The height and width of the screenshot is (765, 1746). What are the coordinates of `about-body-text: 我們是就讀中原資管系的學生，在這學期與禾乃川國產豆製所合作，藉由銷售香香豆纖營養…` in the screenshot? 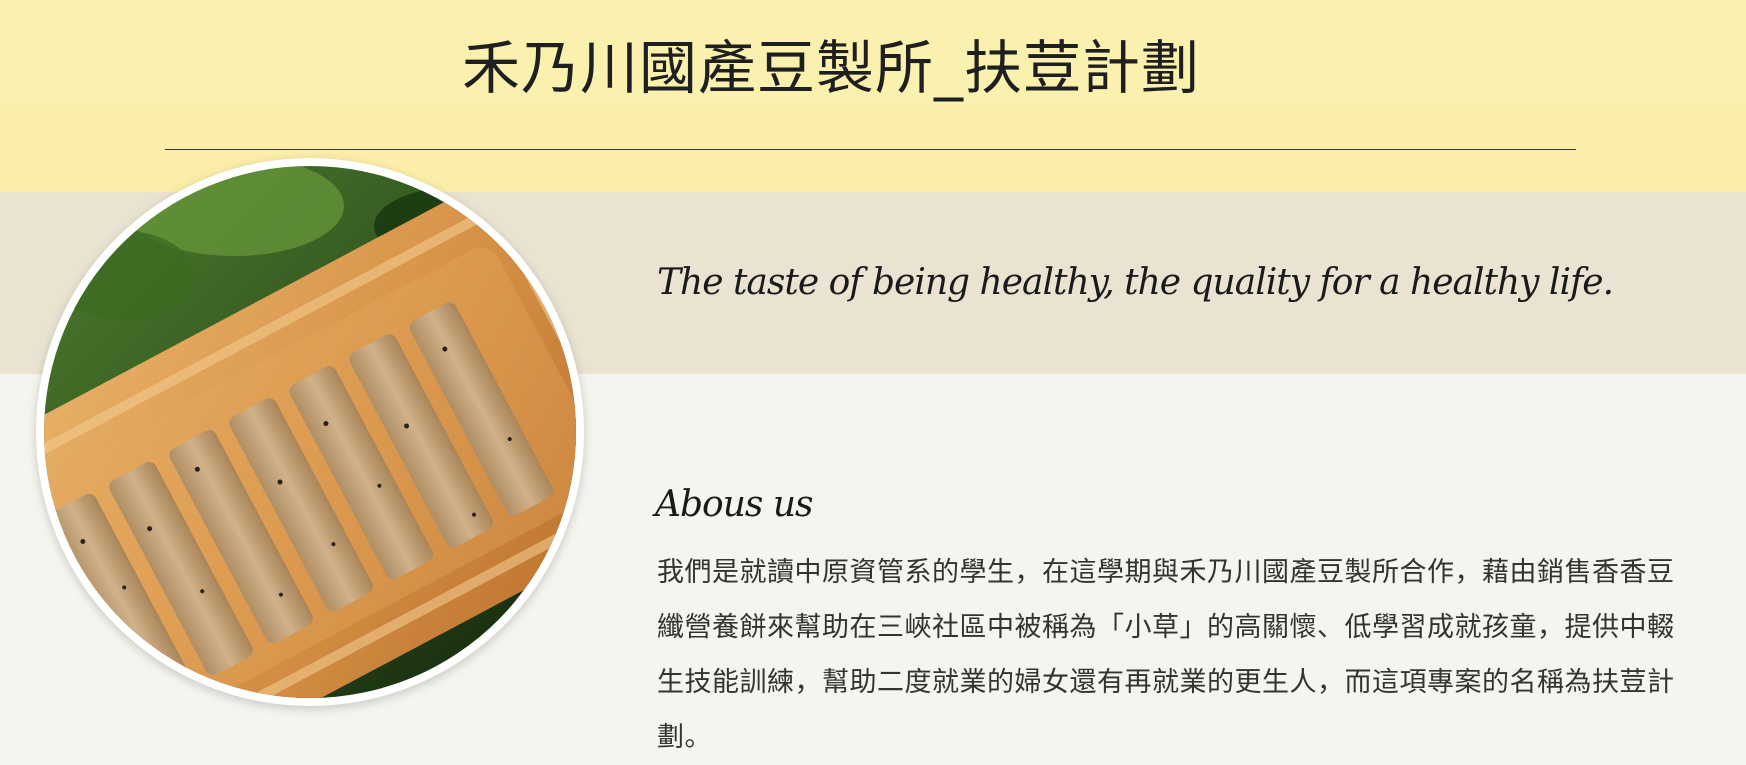 It's located at (1166, 655).